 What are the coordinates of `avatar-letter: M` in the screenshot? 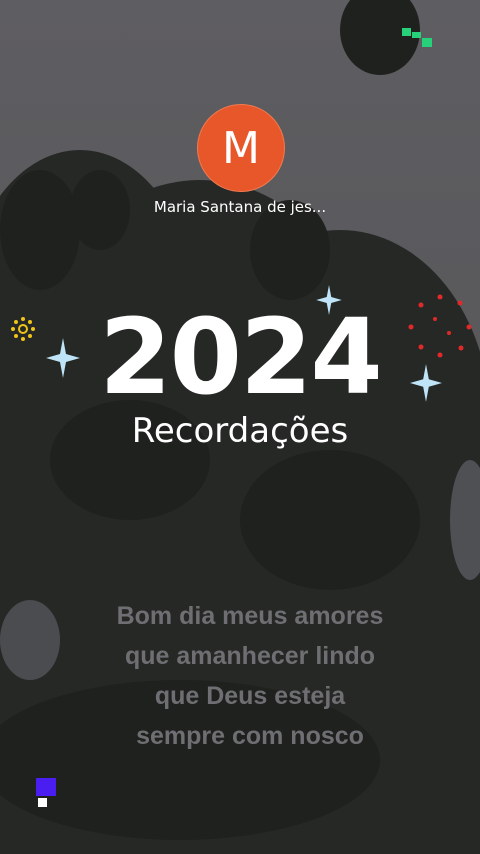 It's located at (241, 148).